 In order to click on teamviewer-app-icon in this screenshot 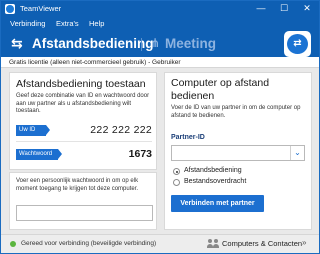, I will do `click(10, 9)`.